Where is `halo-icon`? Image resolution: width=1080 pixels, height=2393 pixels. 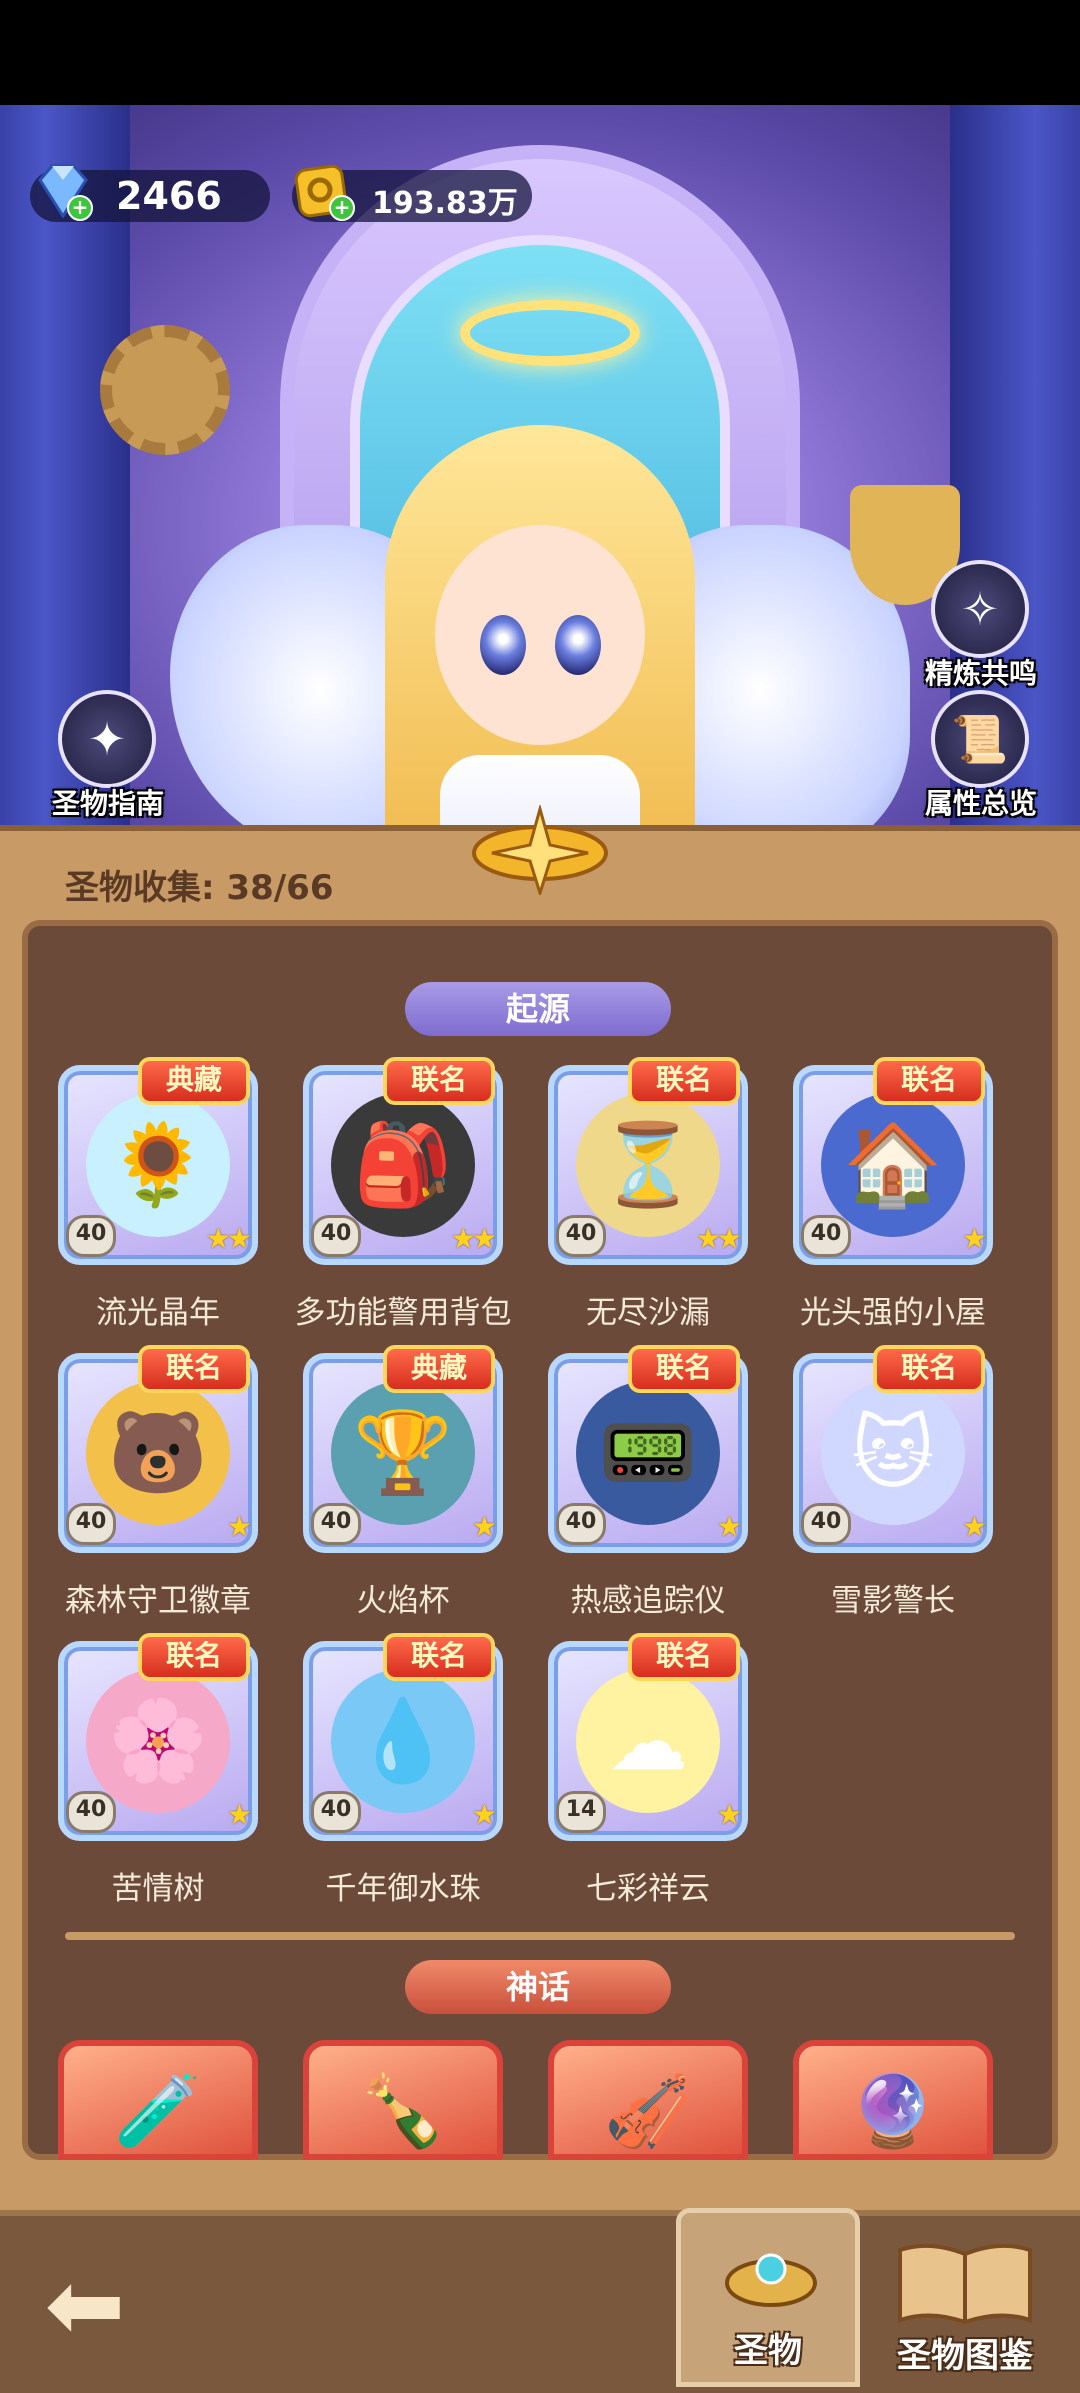
halo-icon is located at coordinates (550, 333).